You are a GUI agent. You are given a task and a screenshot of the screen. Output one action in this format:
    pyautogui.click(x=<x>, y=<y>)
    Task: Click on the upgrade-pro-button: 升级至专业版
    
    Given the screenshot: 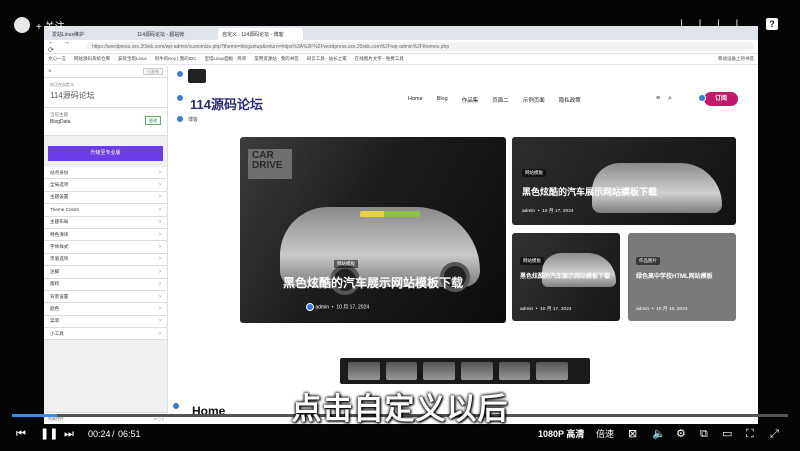 What is the action you would take?
    pyautogui.click(x=105, y=153)
    